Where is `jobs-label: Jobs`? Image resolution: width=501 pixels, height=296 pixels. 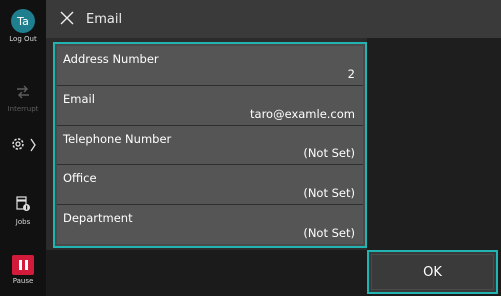
jobs-label: Jobs is located at coordinates (23, 222).